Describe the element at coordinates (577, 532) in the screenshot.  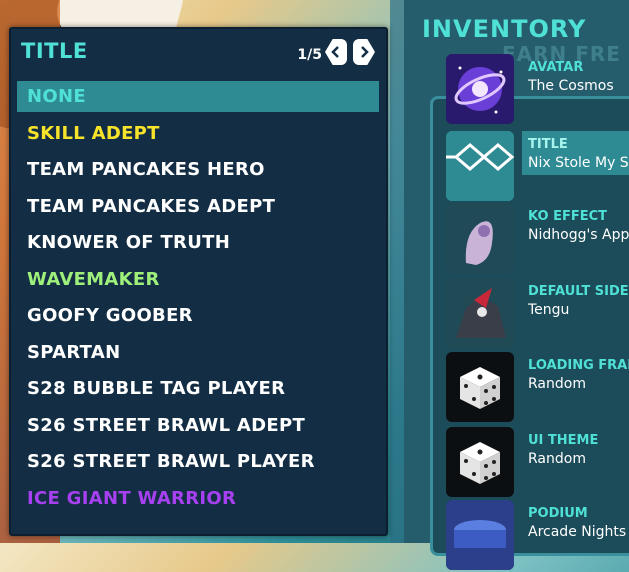
I see `slot-value: Arcade Nights` at that location.